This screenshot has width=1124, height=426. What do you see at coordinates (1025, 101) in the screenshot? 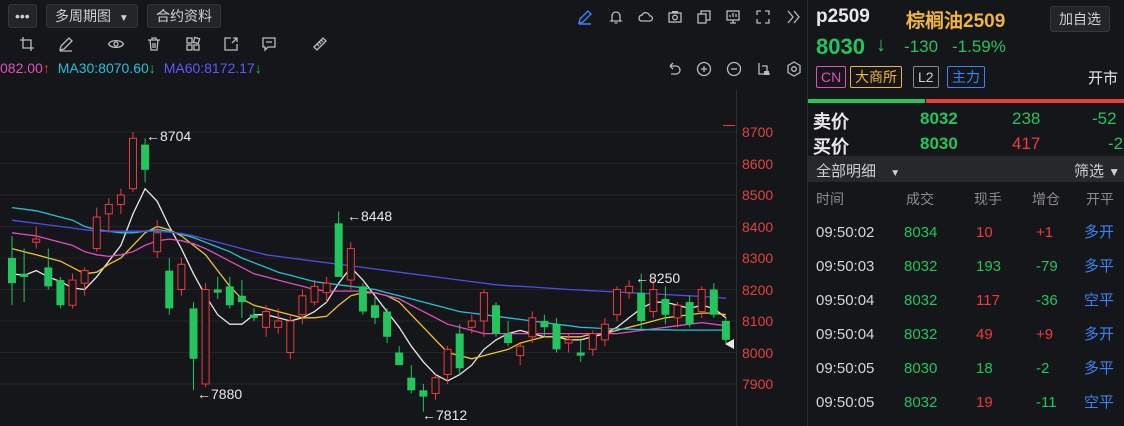
I see `ask-strength-bar` at bounding box center [1025, 101].